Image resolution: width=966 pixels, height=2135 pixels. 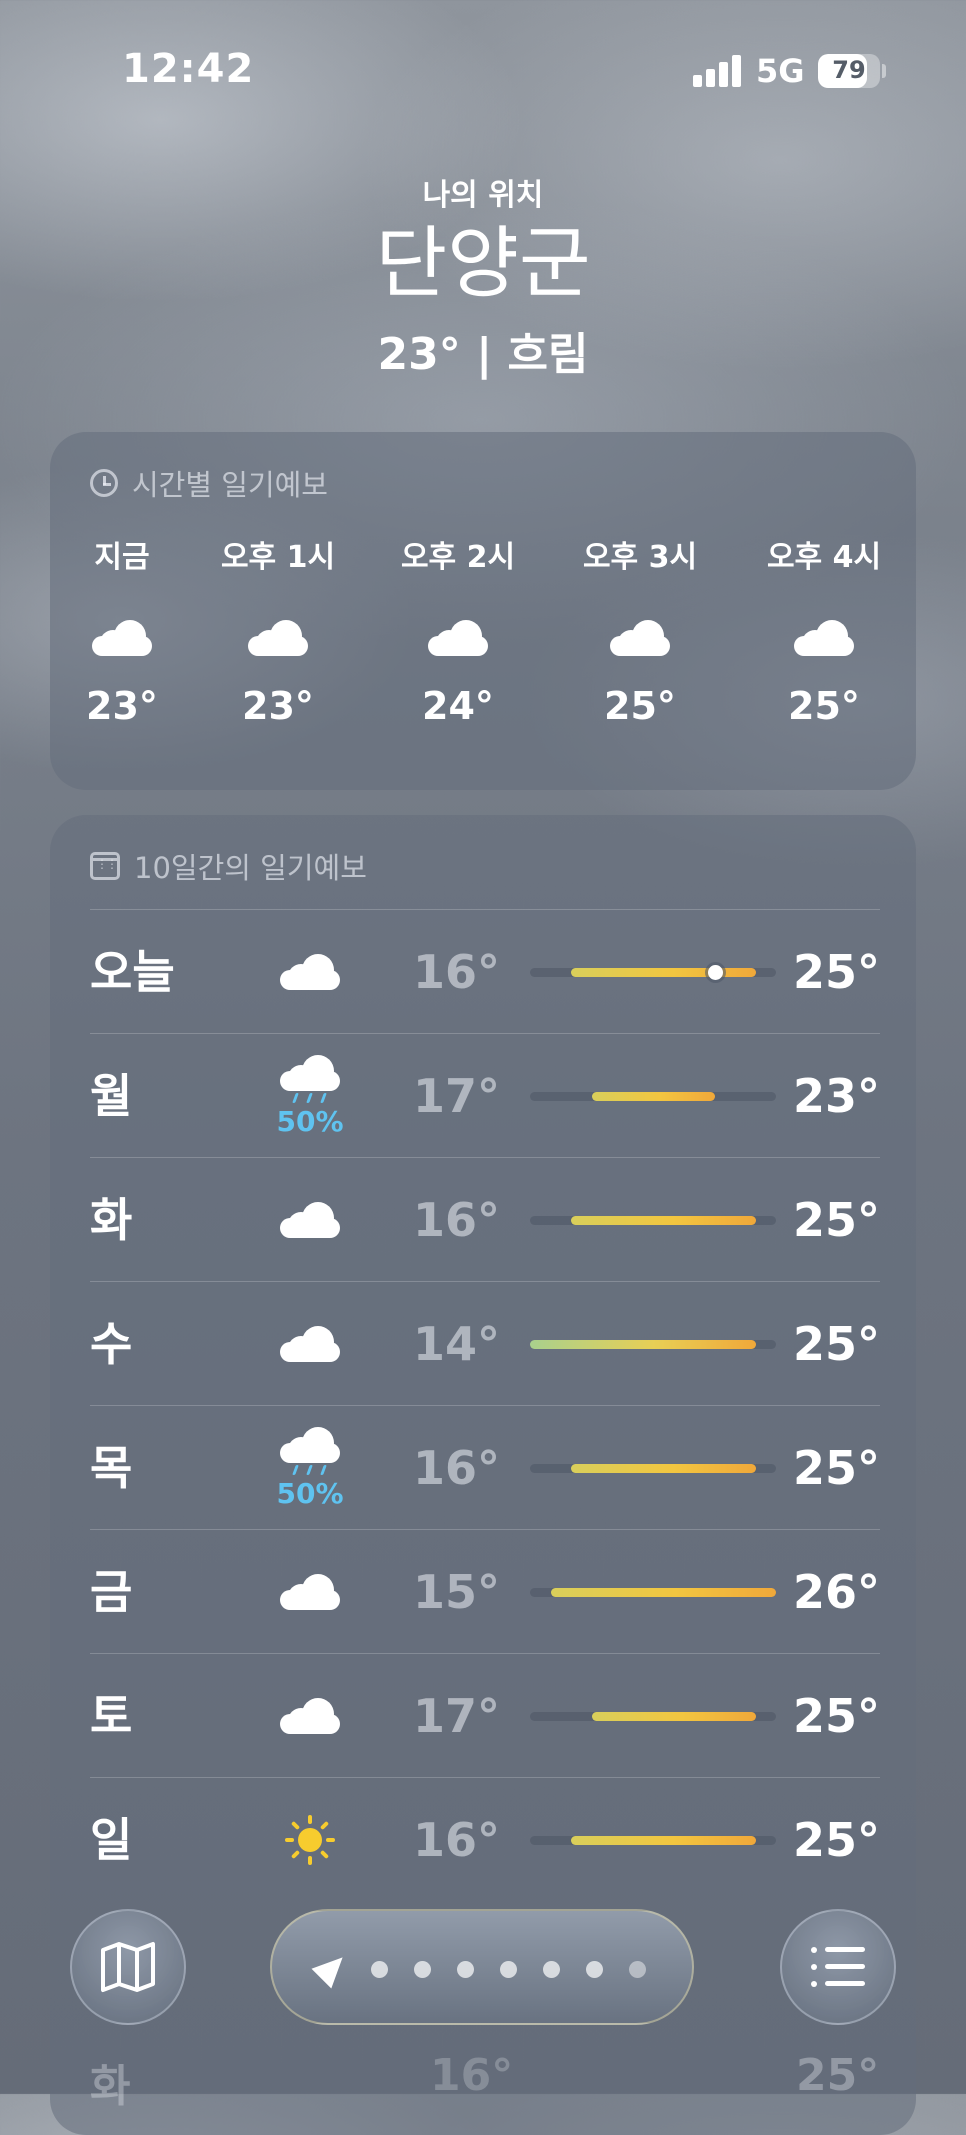 What do you see at coordinates (111, 1840) in the screenshot?
I see `day-label: 일` at bounding box center [111, 1840].